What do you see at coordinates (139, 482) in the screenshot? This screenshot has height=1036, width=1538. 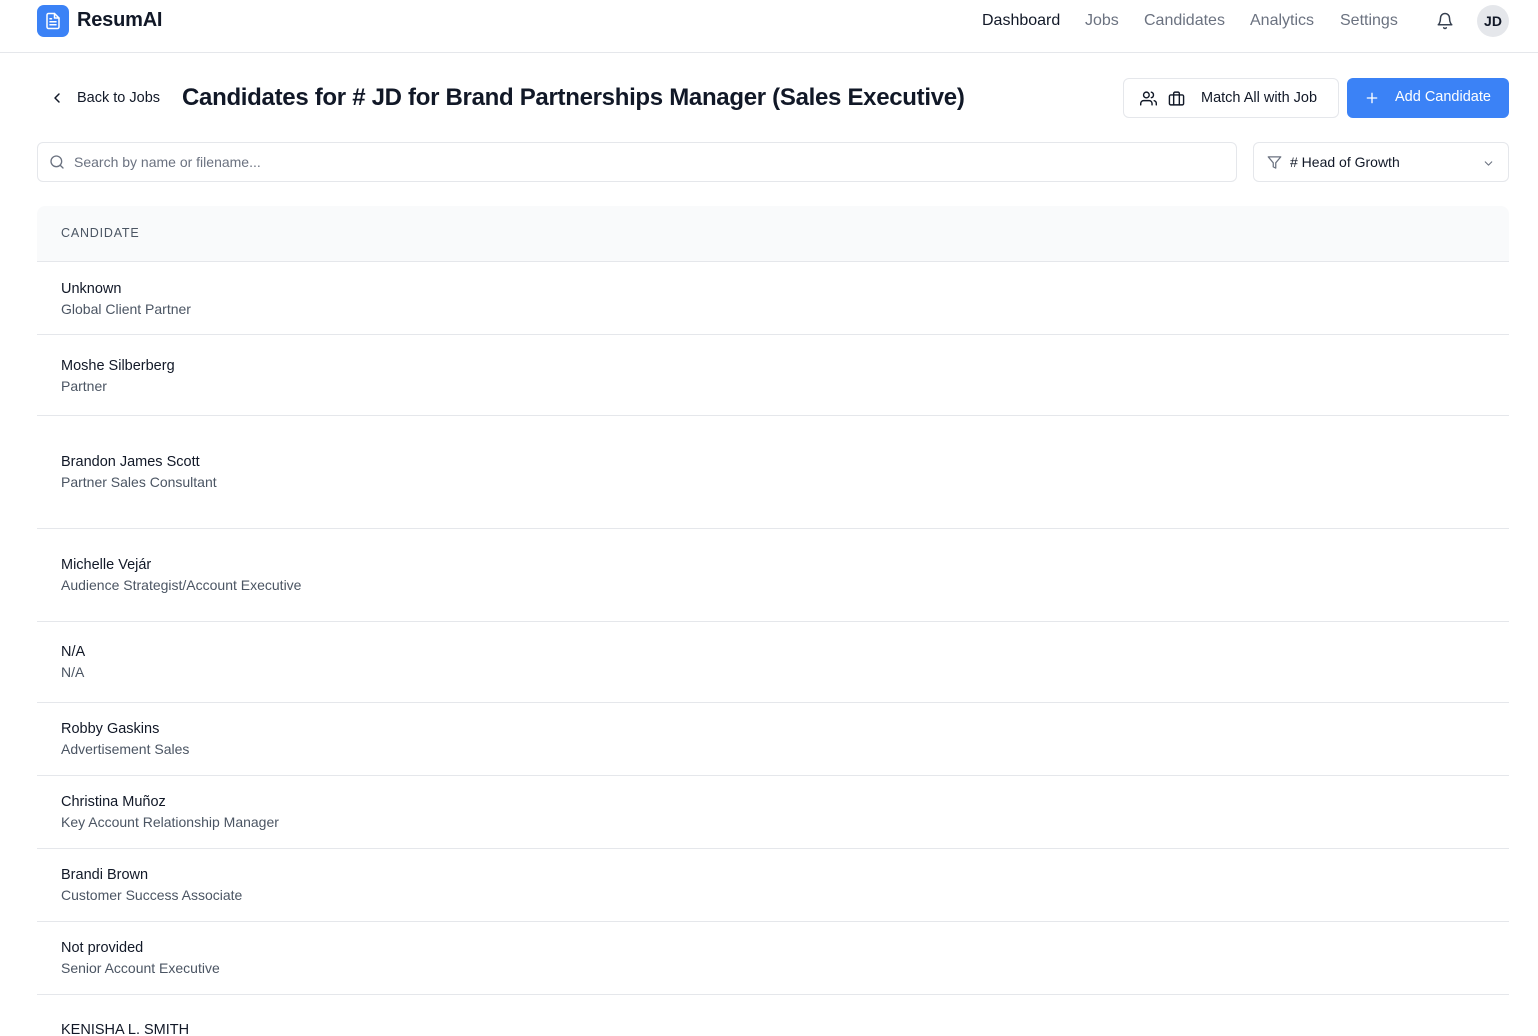 I see `candidate-role: Partner Sales Consultant` at bounding box center [139, 482].